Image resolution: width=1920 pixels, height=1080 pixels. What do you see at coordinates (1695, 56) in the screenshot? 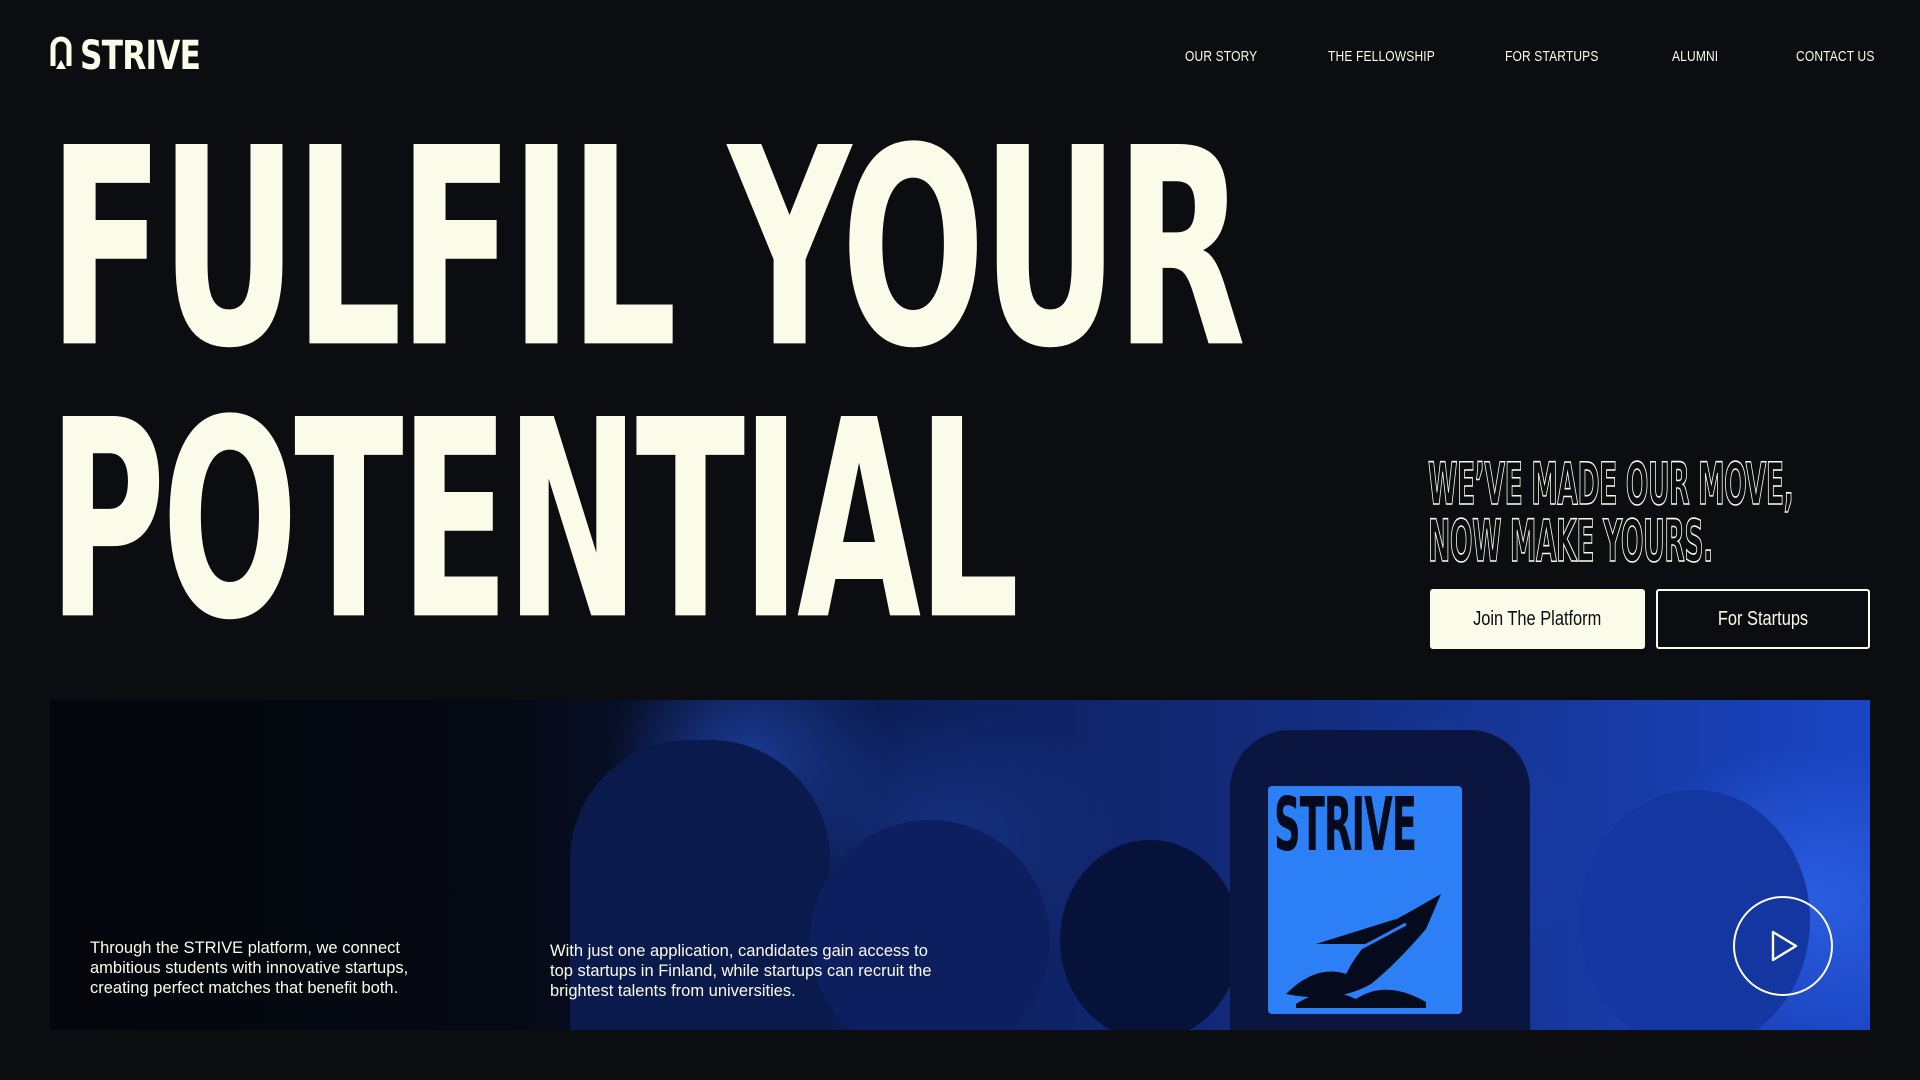
I see `nav-alumni: ALUMNI` at bounding box center [1695, 56].